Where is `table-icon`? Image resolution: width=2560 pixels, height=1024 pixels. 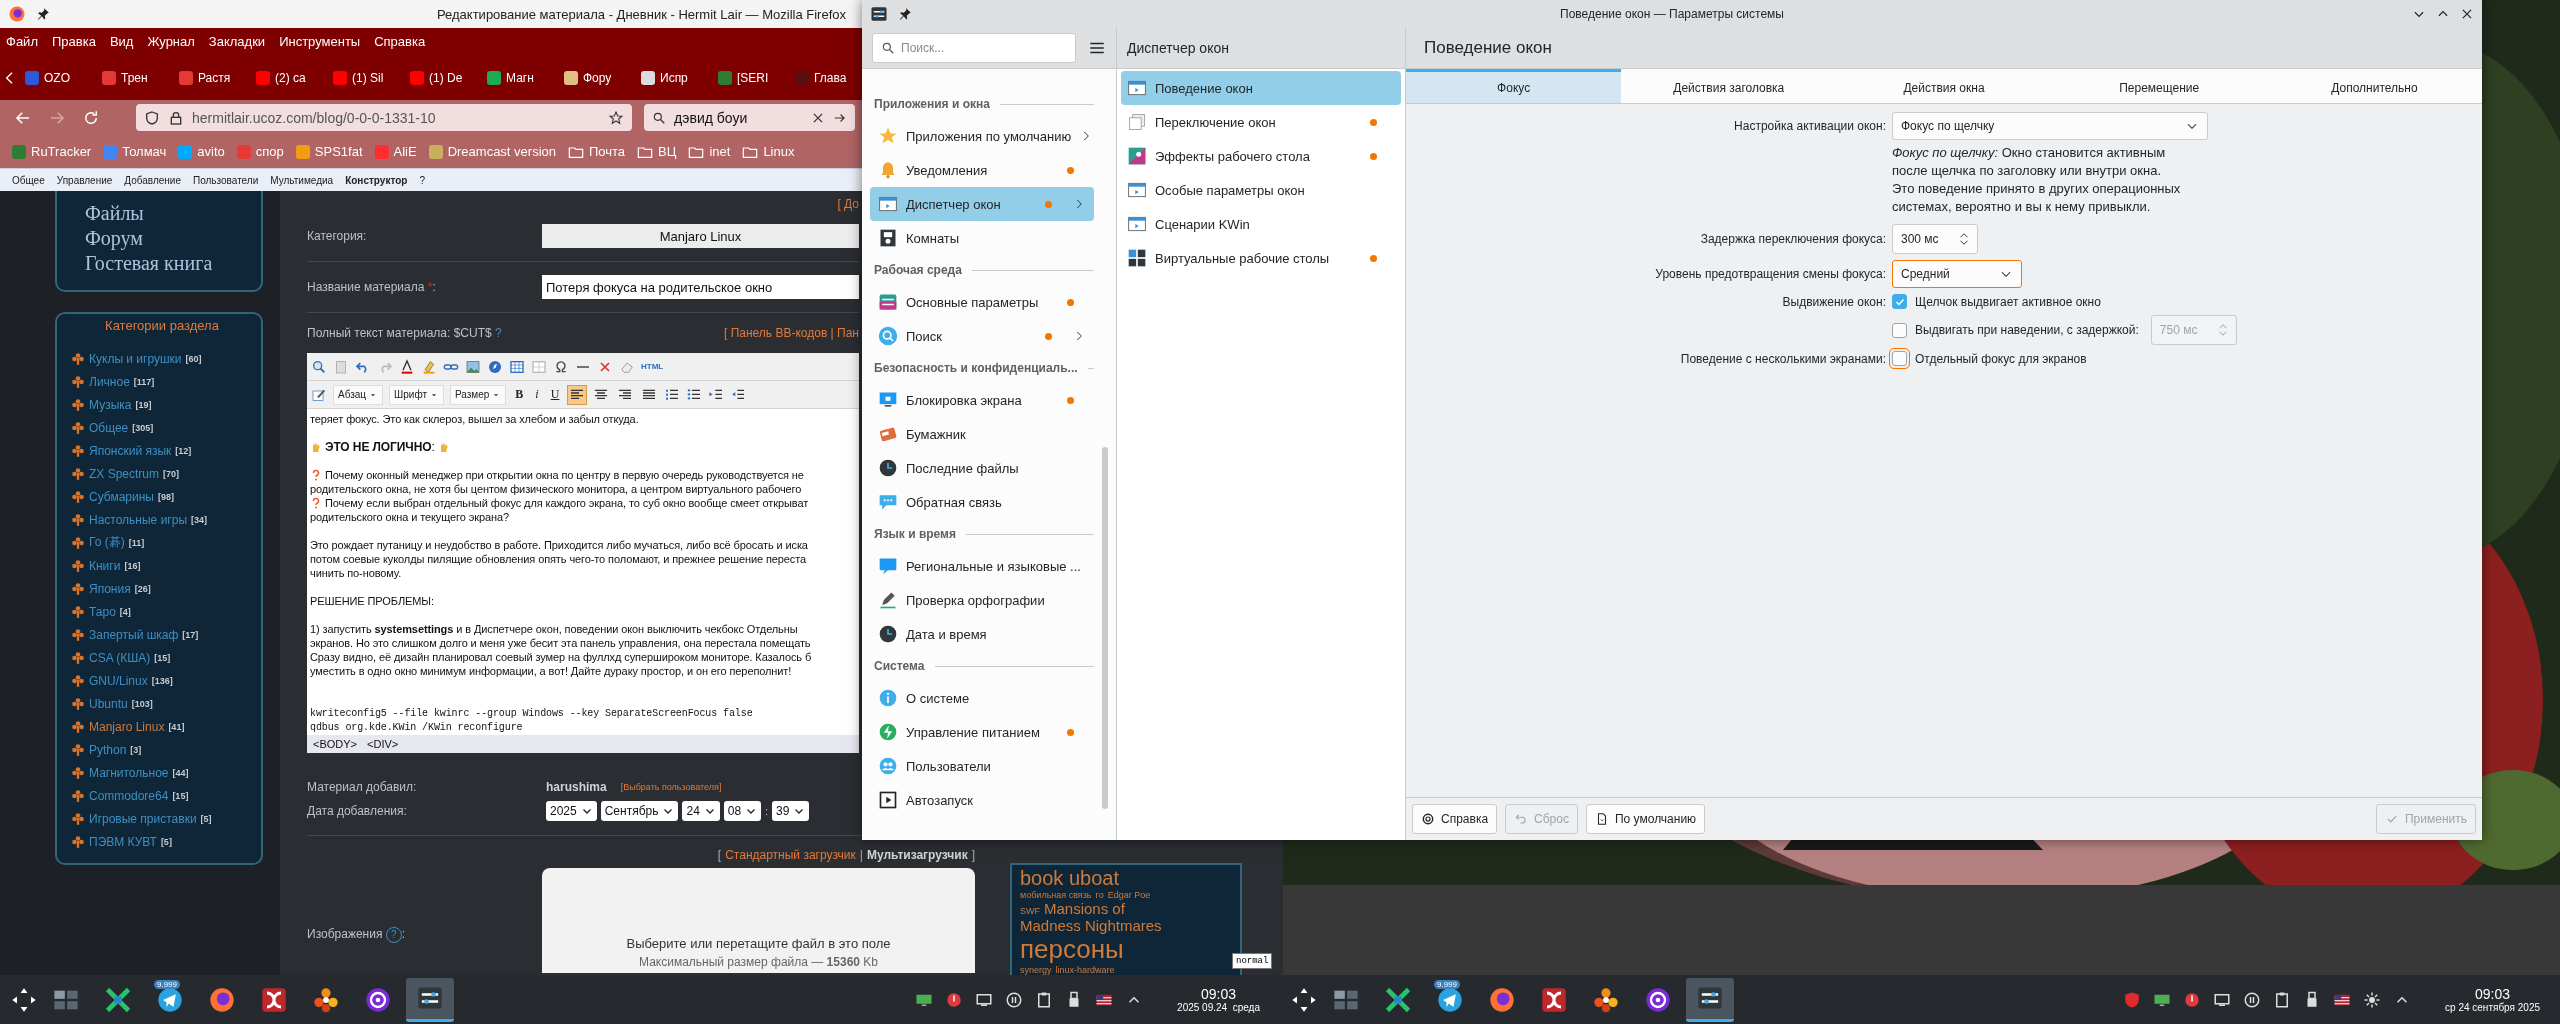
table-icon is located at coordinates (517, 366).